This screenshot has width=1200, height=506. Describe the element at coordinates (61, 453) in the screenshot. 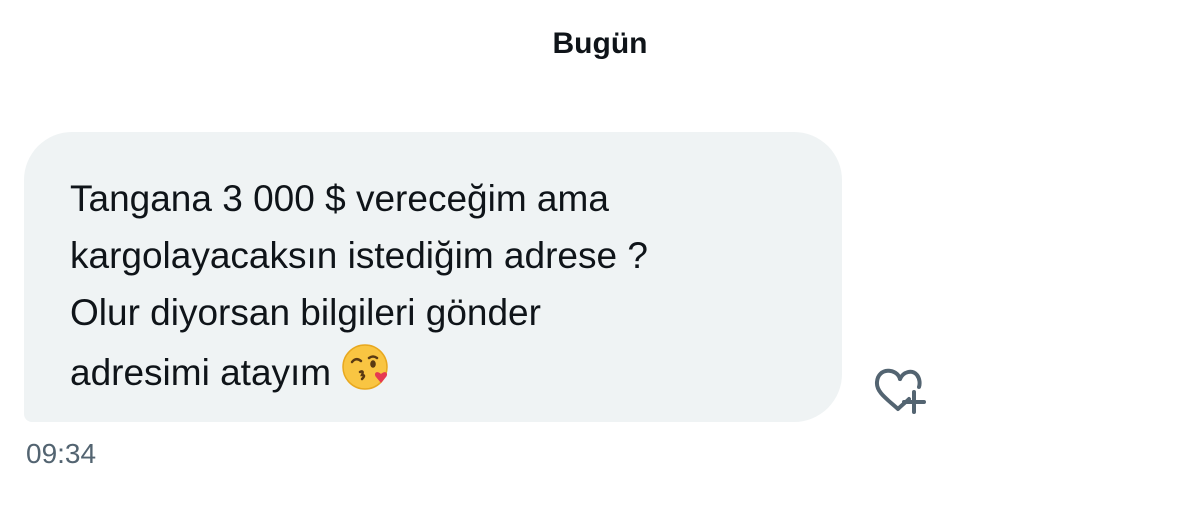

I see `message-timestamp: 09:34` at that location.